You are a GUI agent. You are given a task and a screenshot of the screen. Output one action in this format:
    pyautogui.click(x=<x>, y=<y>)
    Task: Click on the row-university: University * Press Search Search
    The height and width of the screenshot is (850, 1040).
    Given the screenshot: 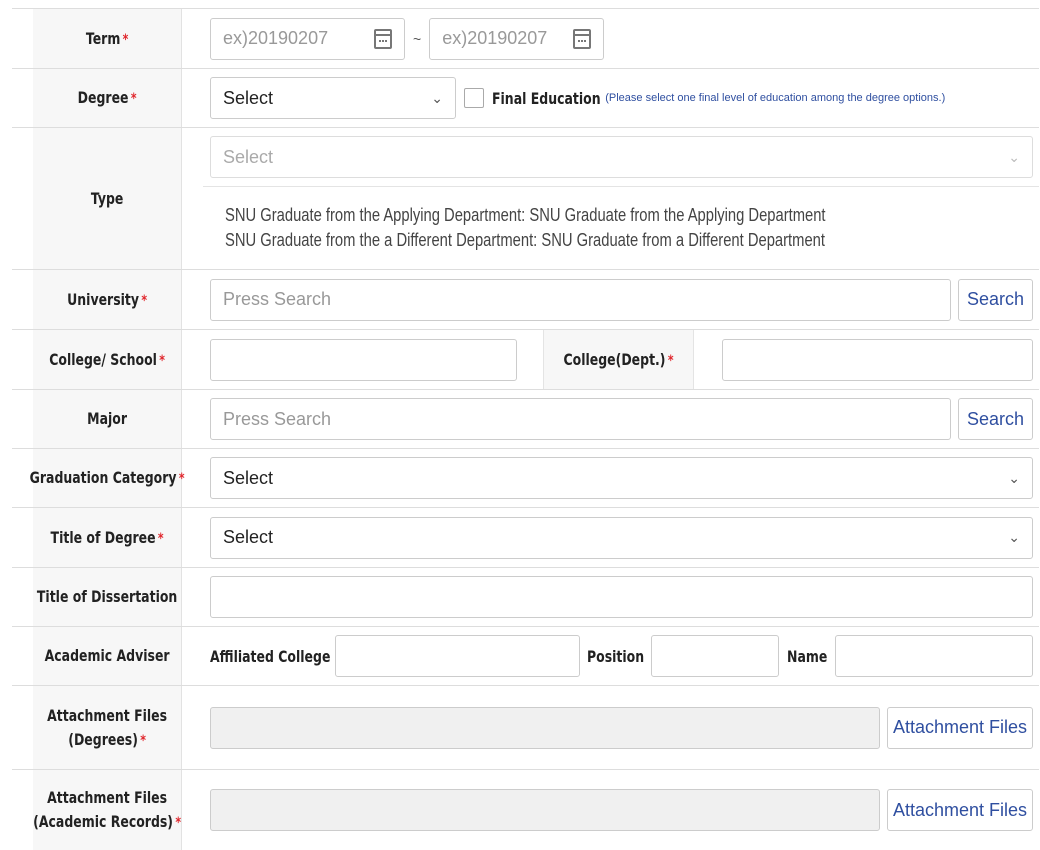 What is the action you would take?
    pyautogui.click(x=525, y=300)
    